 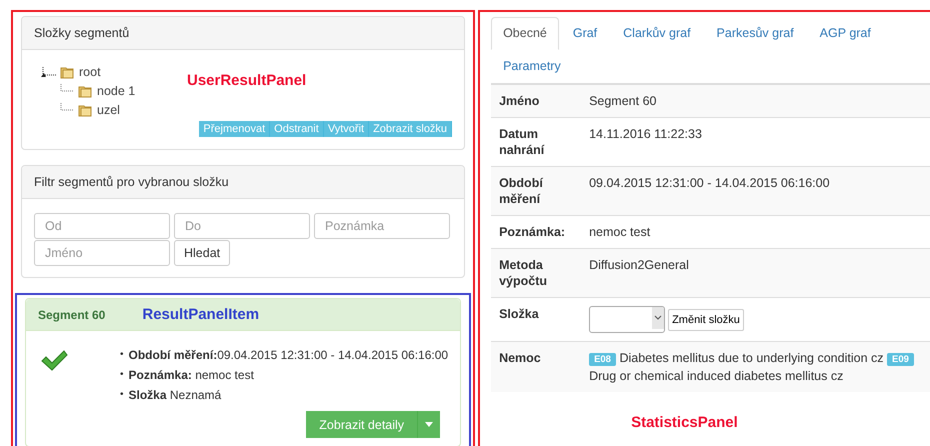 What do you see at coordinates (751, 358) in the screenshot?
I see `disease-text: Diabetes mellitus due to underlying condition cz` at bounding box center [751, 358].